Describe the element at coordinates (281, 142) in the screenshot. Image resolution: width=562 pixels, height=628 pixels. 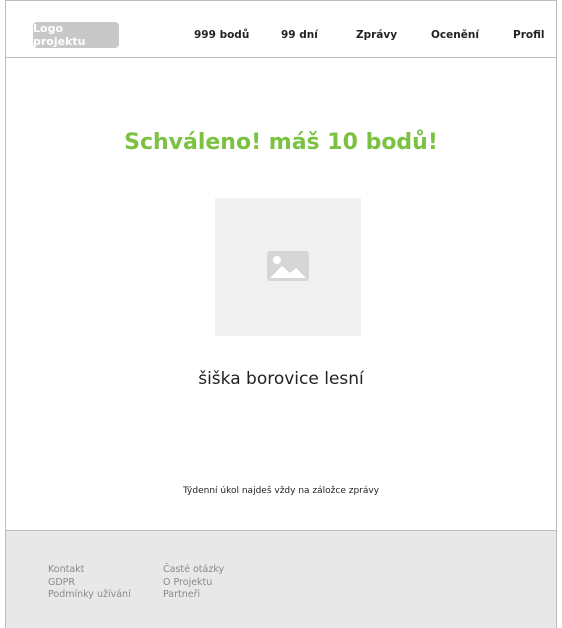
I see `approval-headline: Schváleno! máš 10 bodů!` at that location.